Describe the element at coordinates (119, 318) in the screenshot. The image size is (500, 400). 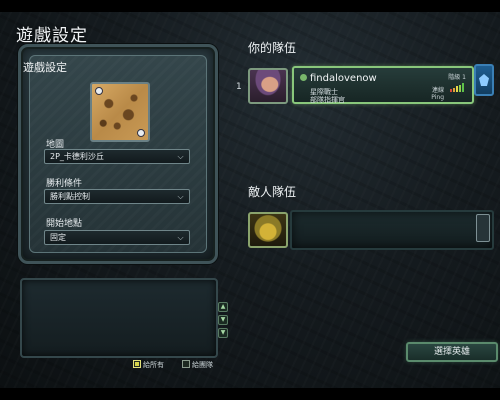
I see `chat-log-panel` at that location.